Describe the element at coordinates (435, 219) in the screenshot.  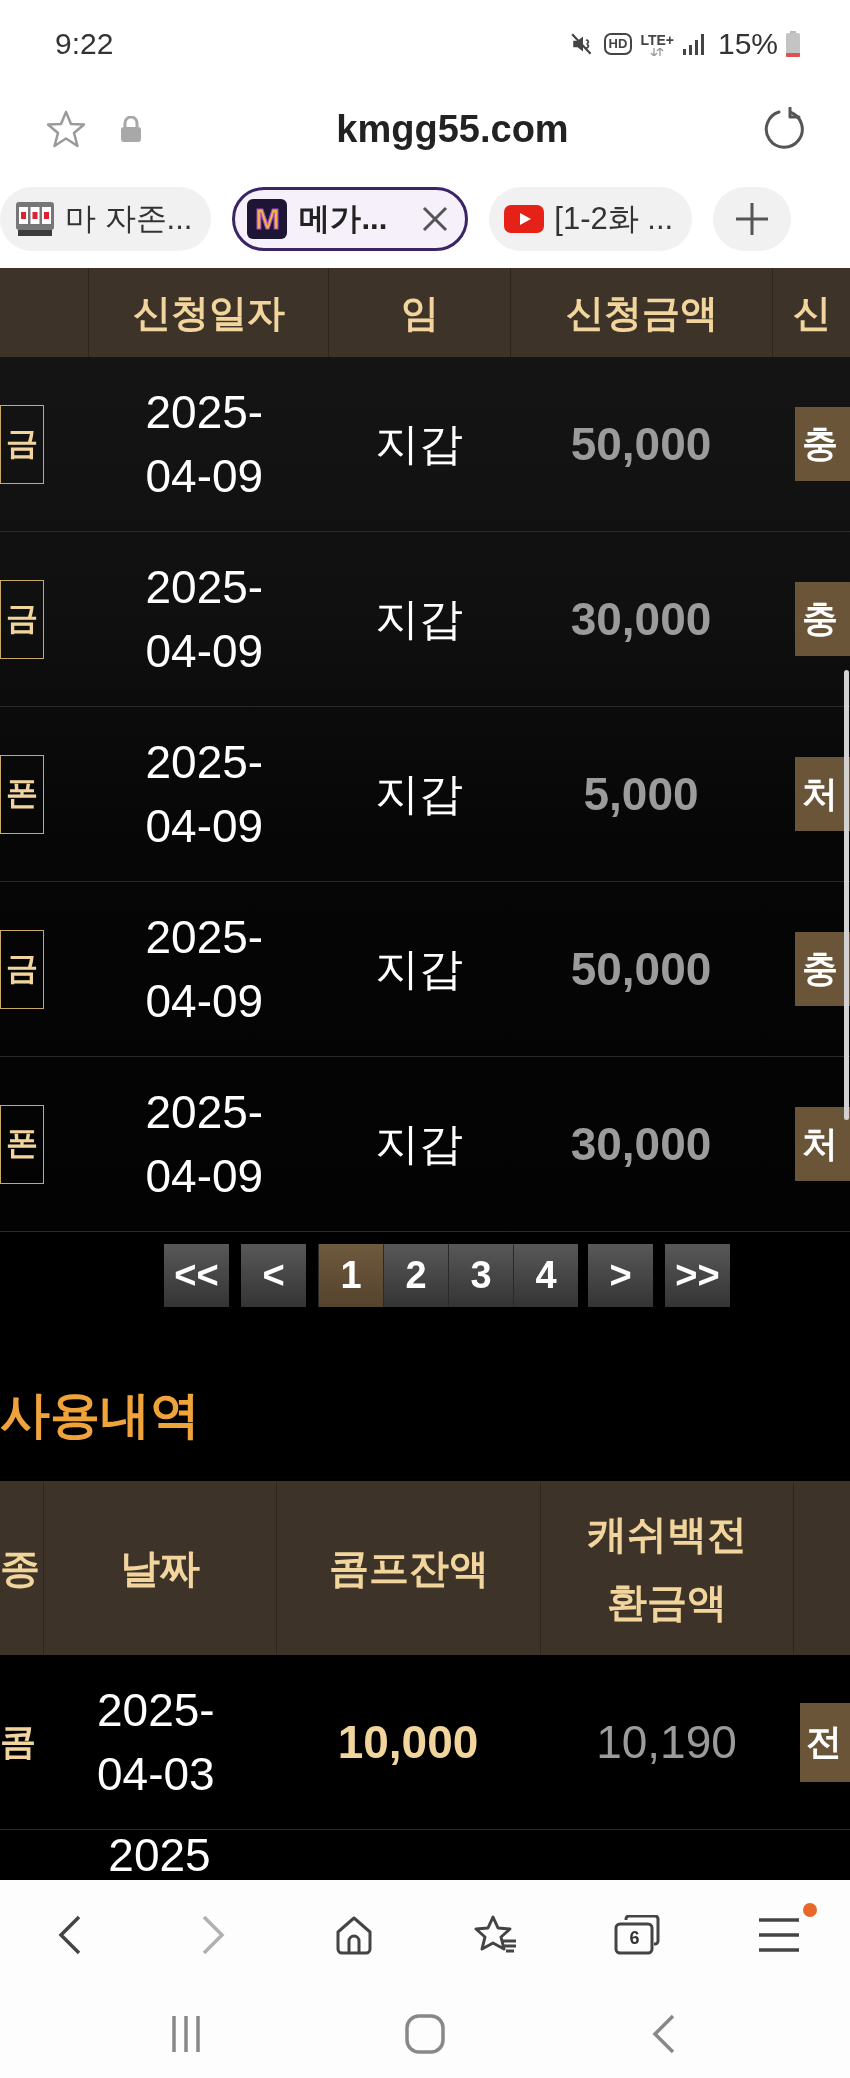
I see `close-icon` at that location.